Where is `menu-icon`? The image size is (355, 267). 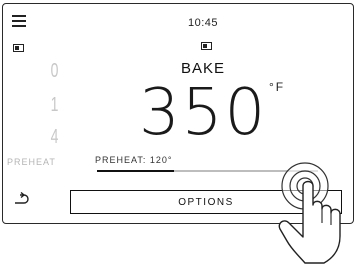
menu-icon is located at coordinates (20, 21).